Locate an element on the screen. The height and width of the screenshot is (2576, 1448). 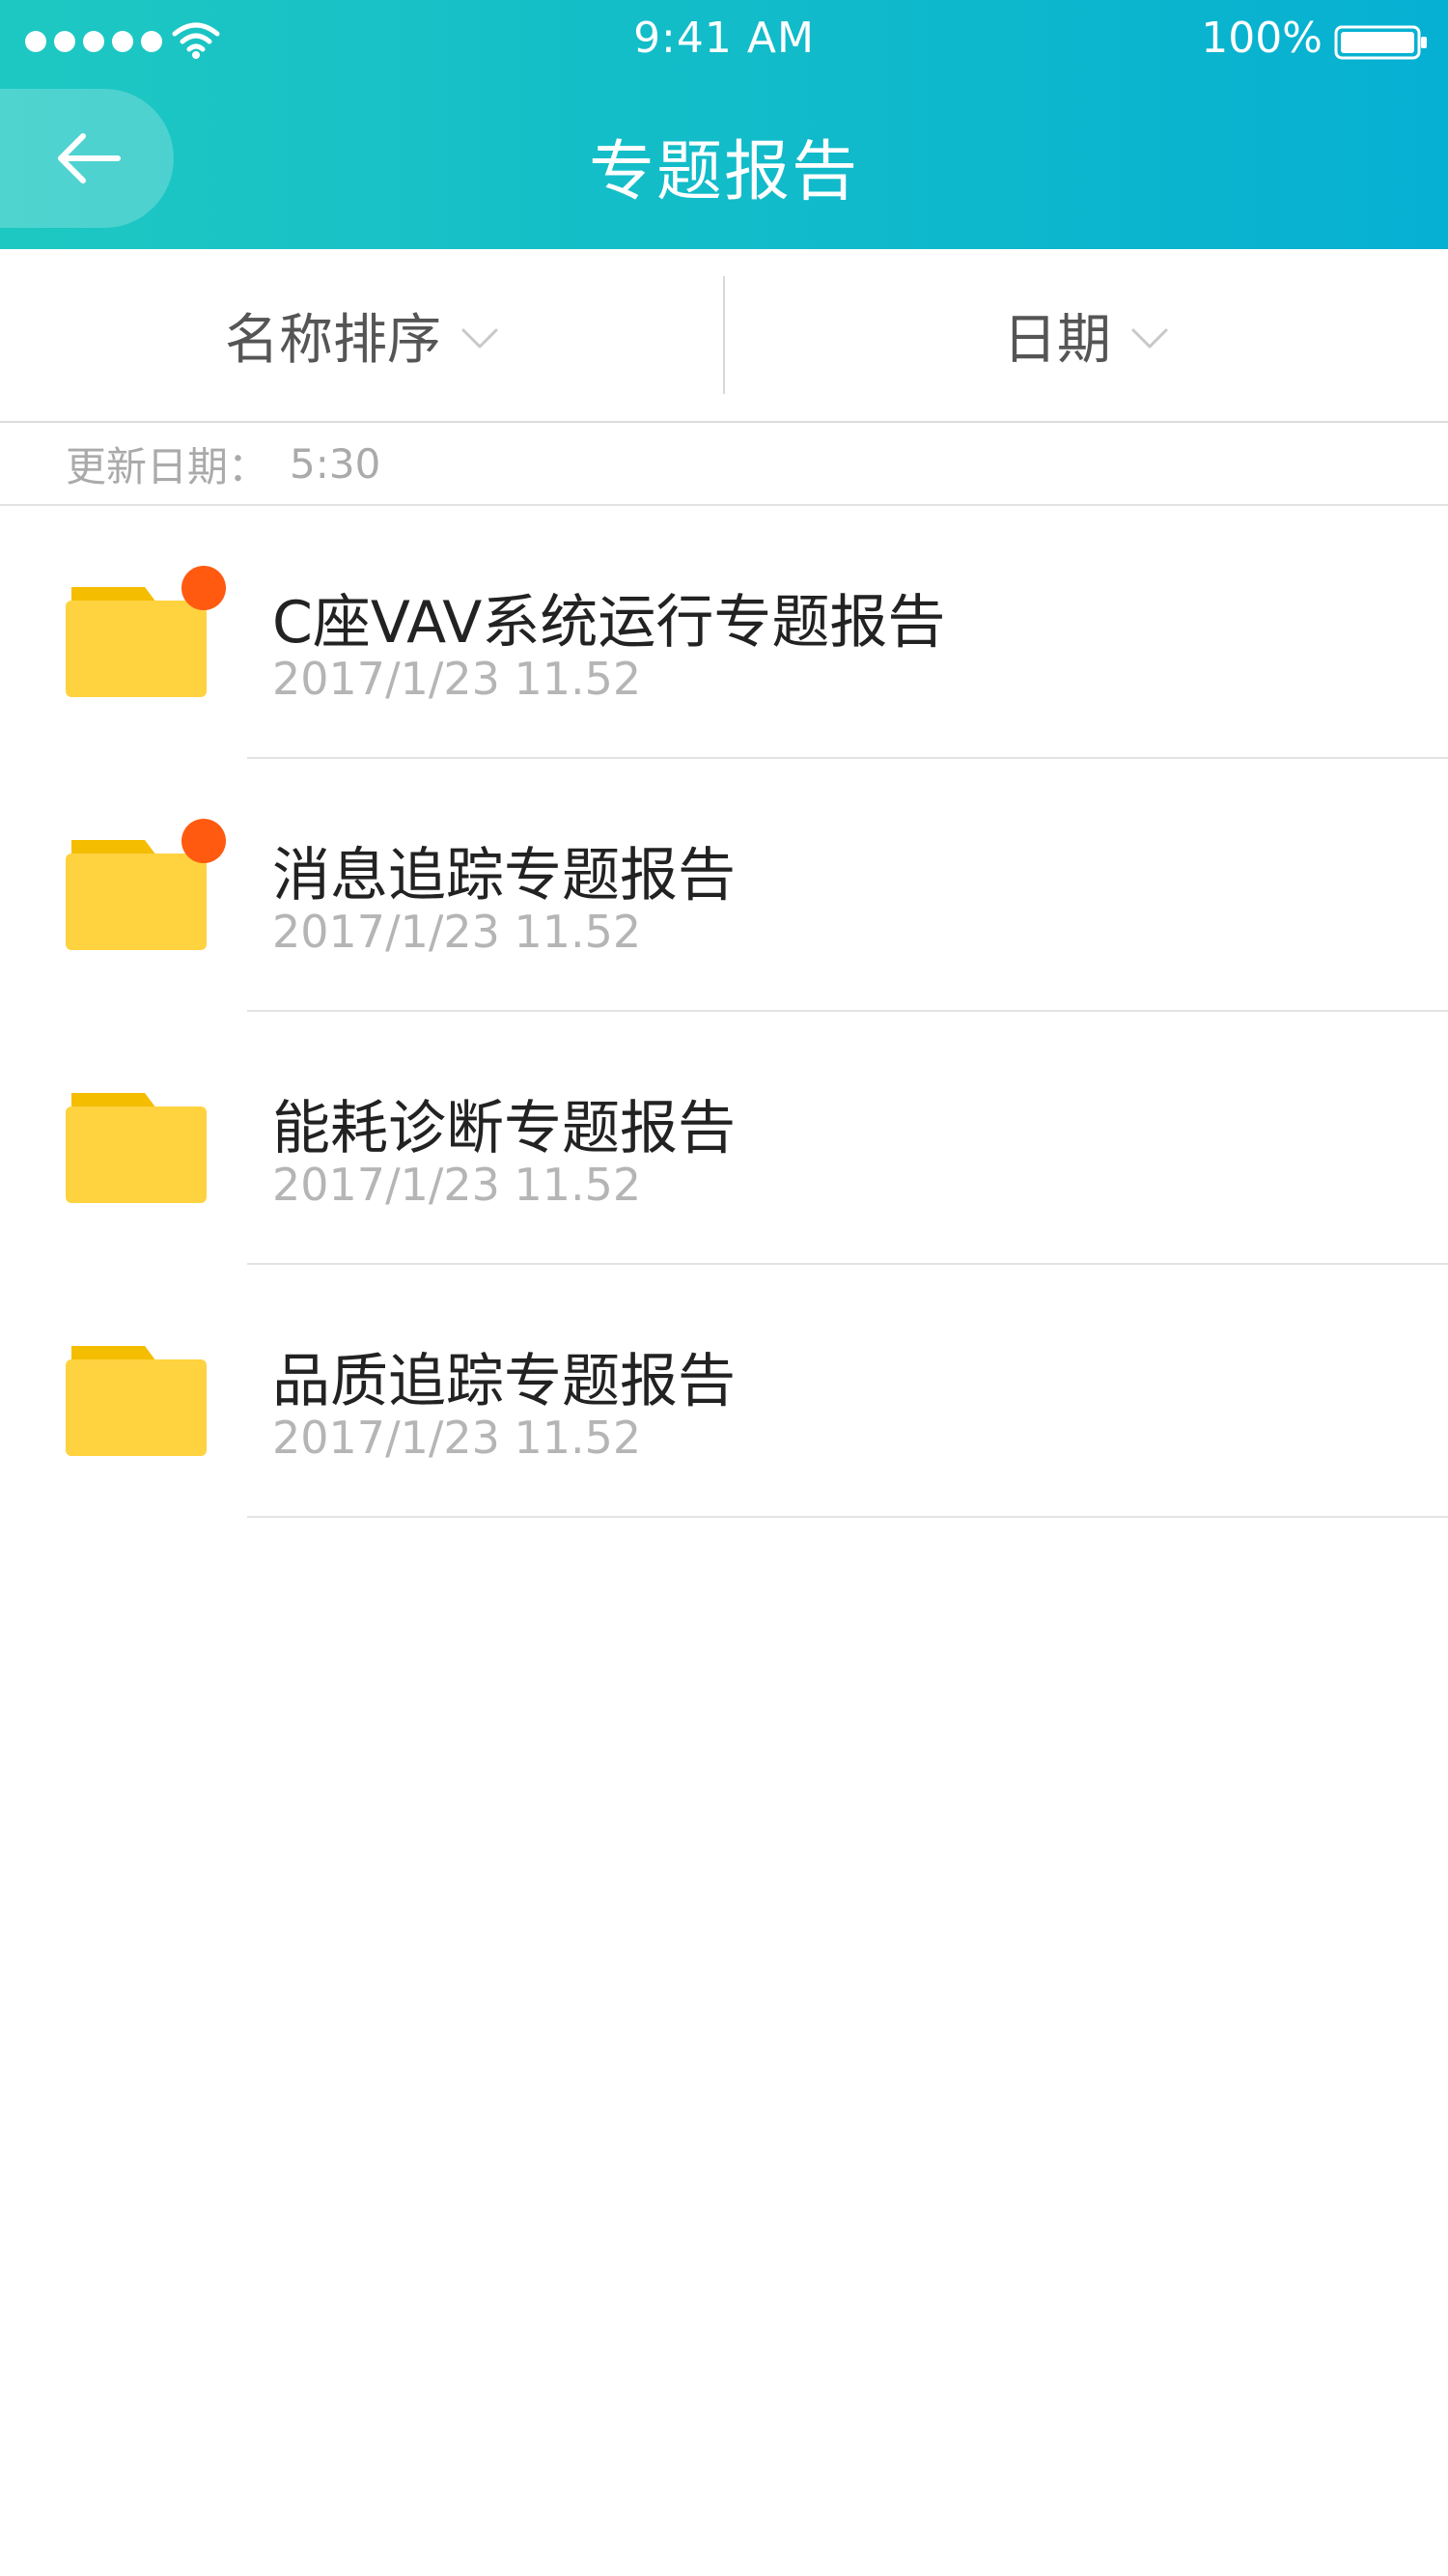
date-dropdown: 日期 is located at coordinates (1086, 335).